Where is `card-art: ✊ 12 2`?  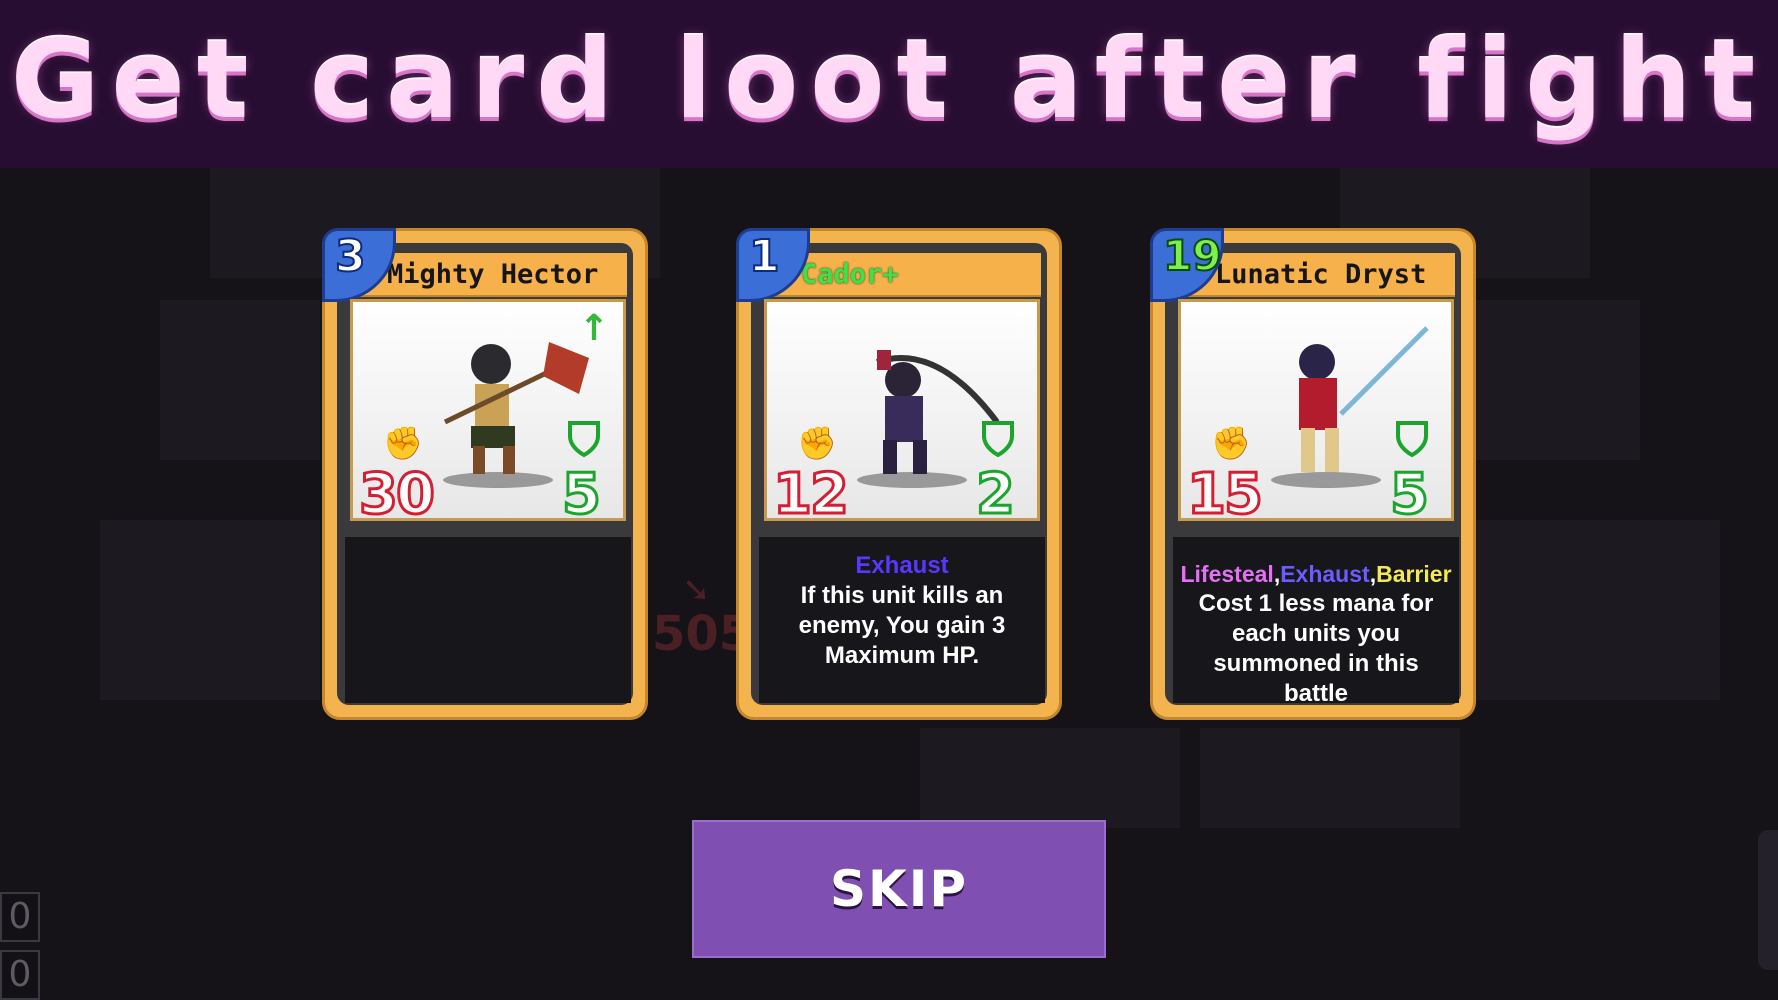
card-art: ✊ 12 2 is located at coordinates (902, 410).